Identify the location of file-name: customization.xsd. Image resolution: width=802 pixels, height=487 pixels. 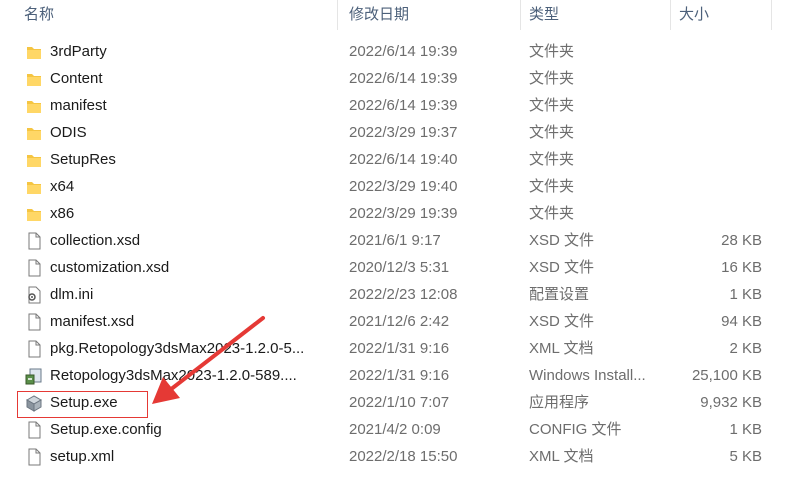
(110, 267).